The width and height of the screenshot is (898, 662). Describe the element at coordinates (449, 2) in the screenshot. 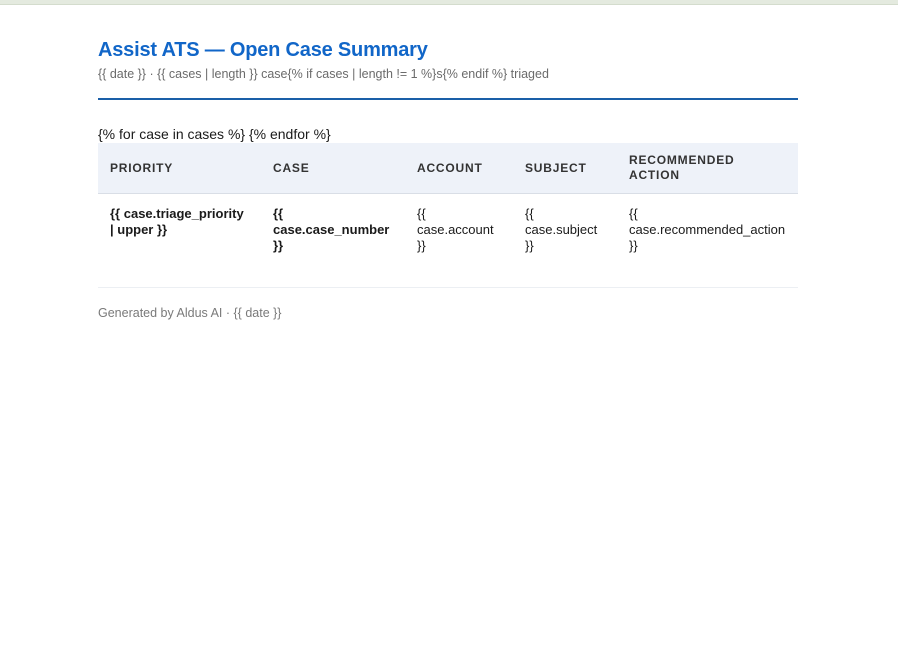

I see `top-strip` at that location.